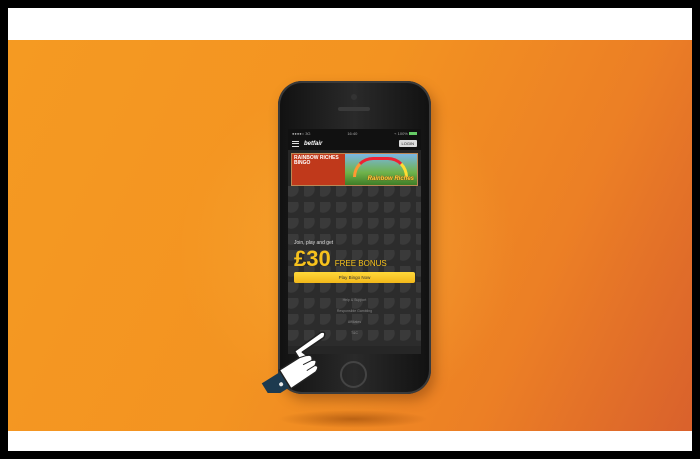 The width and height of the screenshot is (700, 459). What do you see at coordinates (354, 300) in the screenshot?
I see `footer-link-help: Help & Support` at bounding box center [354, 300].